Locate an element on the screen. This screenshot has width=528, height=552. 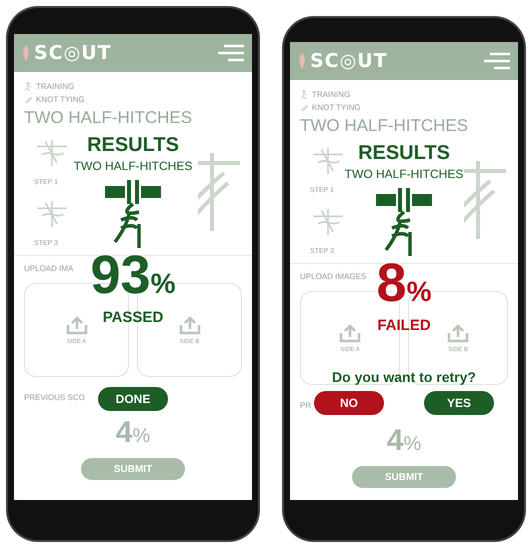
section-label: PREVIOUS SCO is located at coordinates (54, 397).